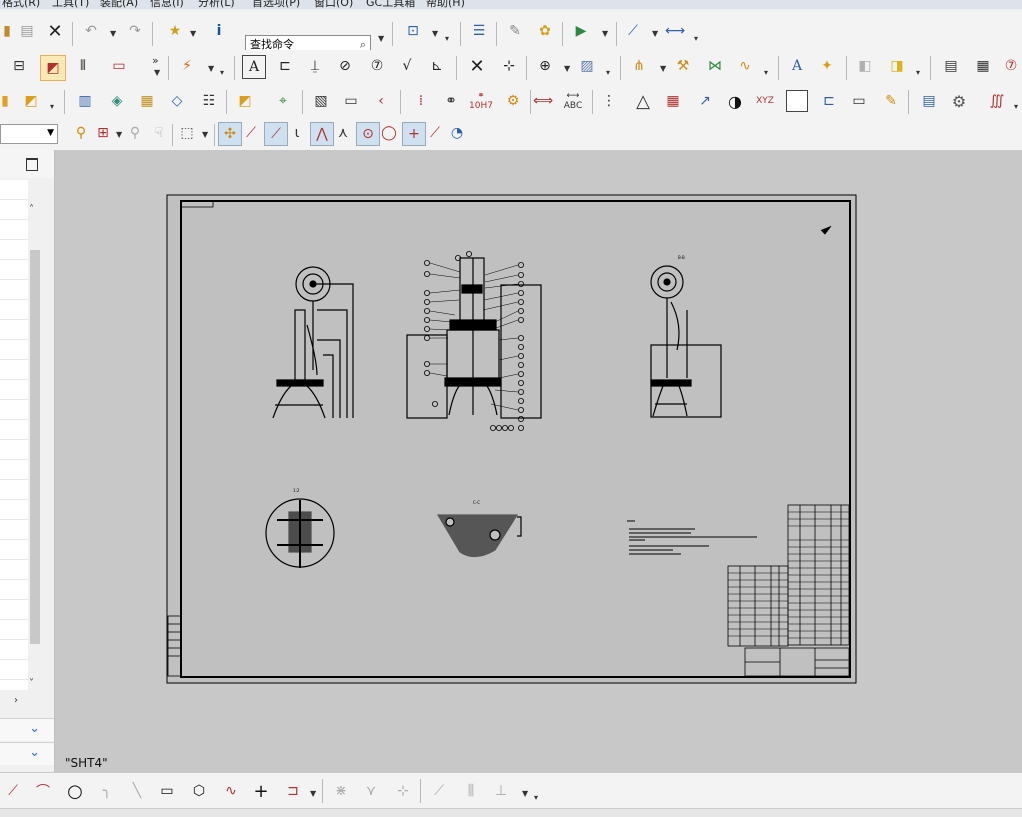 Image resolution: width=1022 pixels, height=817 pixels. What do you see at coordinates (633, 31) in the screenshot?
I see `measure-angle-icon: ⟋` at bounding box center [633, 31].